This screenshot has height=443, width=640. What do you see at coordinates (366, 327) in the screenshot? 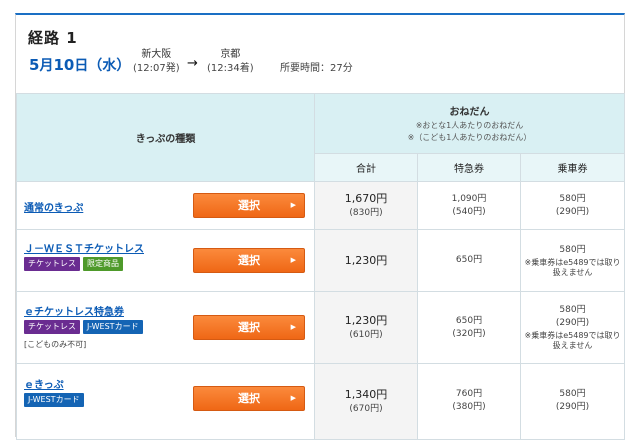
I see `total-cell: 1,230円 (610円)` at bounding box center [366, 327].